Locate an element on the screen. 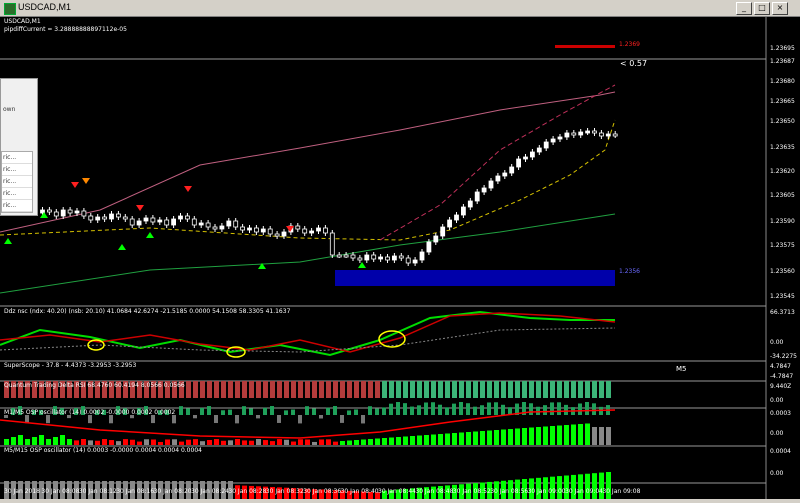 The height and width of the screenshot is (503, 800). title-bar: USDCAD,M1 _ □ × is located at coordinates (400, 8).